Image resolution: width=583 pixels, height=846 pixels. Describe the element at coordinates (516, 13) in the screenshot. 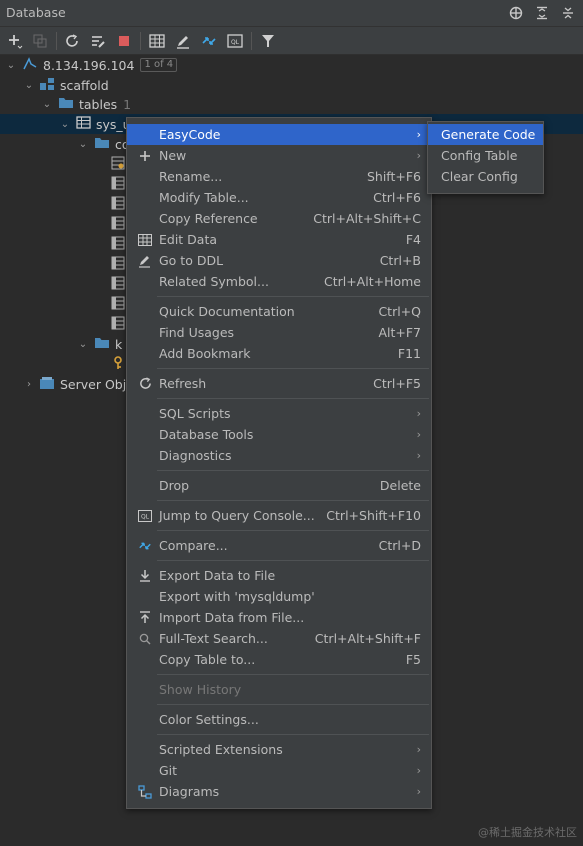

I see `crosshair-icon` at that location.